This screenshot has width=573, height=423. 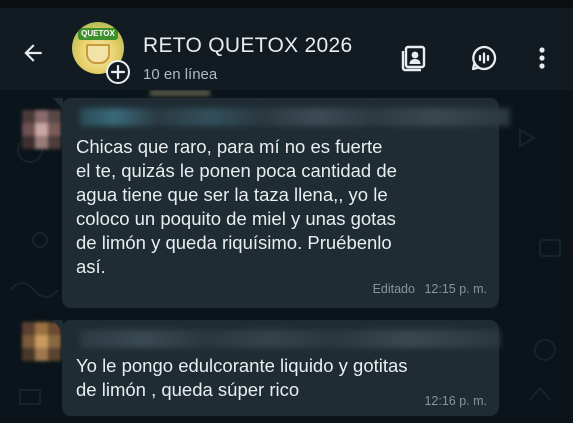 What do you see at coordinates (98, 34) in the screenshot?
I see `avatar-logo-text: QUETOX` at bounding box center [98, 34].